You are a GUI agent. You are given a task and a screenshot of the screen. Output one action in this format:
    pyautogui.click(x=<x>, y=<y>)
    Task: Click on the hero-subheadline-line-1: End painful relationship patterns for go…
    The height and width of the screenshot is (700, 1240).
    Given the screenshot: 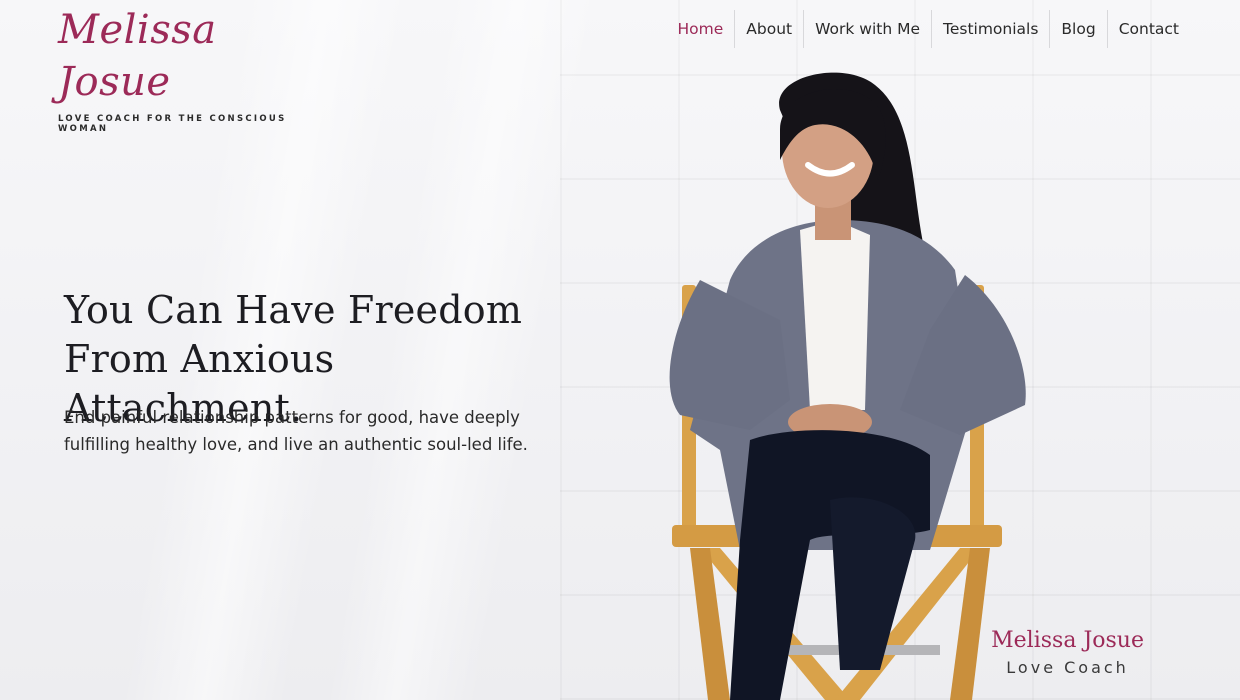 What is the action you would take?
    pyautogui.click(x=292, y=417)
    